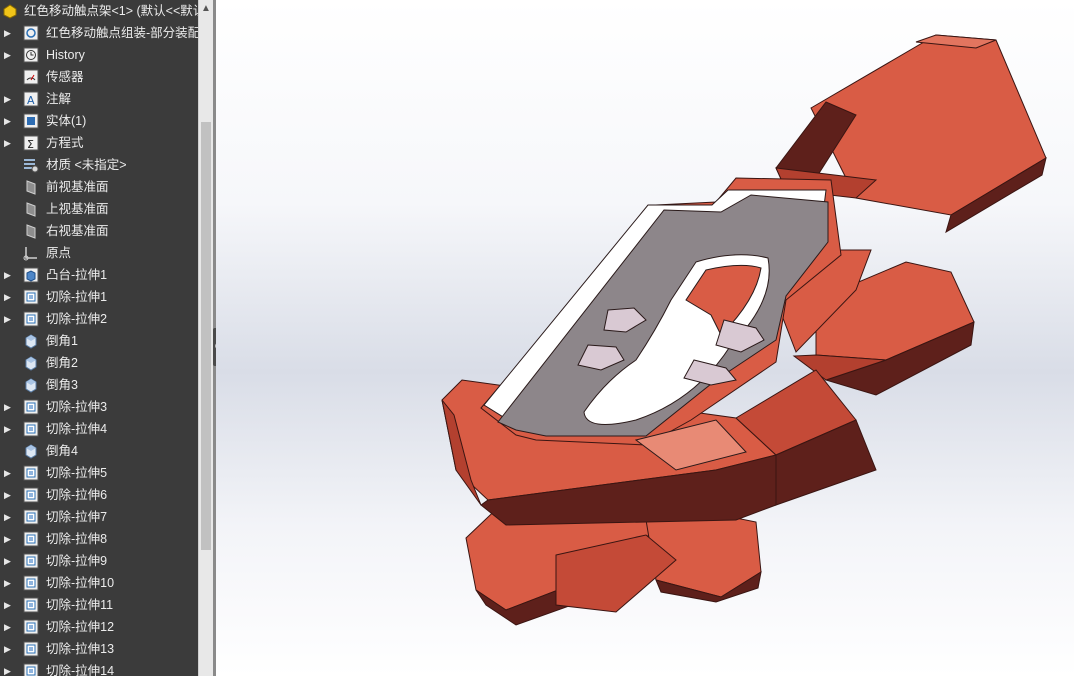 The height and width of the screenshot is (676, 1074). I want to click on tree-item: ▶ 切除-拉伸5, so click(99, 473).